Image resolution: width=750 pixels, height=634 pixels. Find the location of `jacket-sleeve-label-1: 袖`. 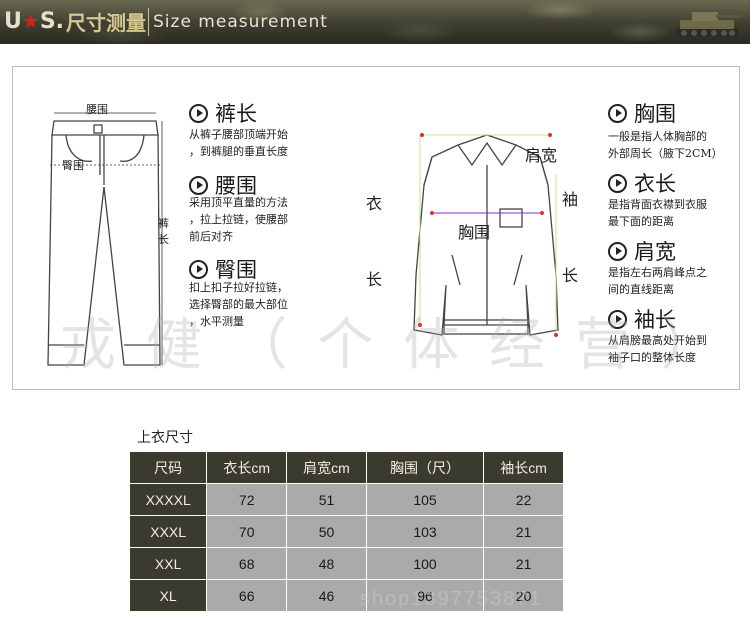

jacket-sleeve-label-1: 袖 is located at coordinates (570, 199).